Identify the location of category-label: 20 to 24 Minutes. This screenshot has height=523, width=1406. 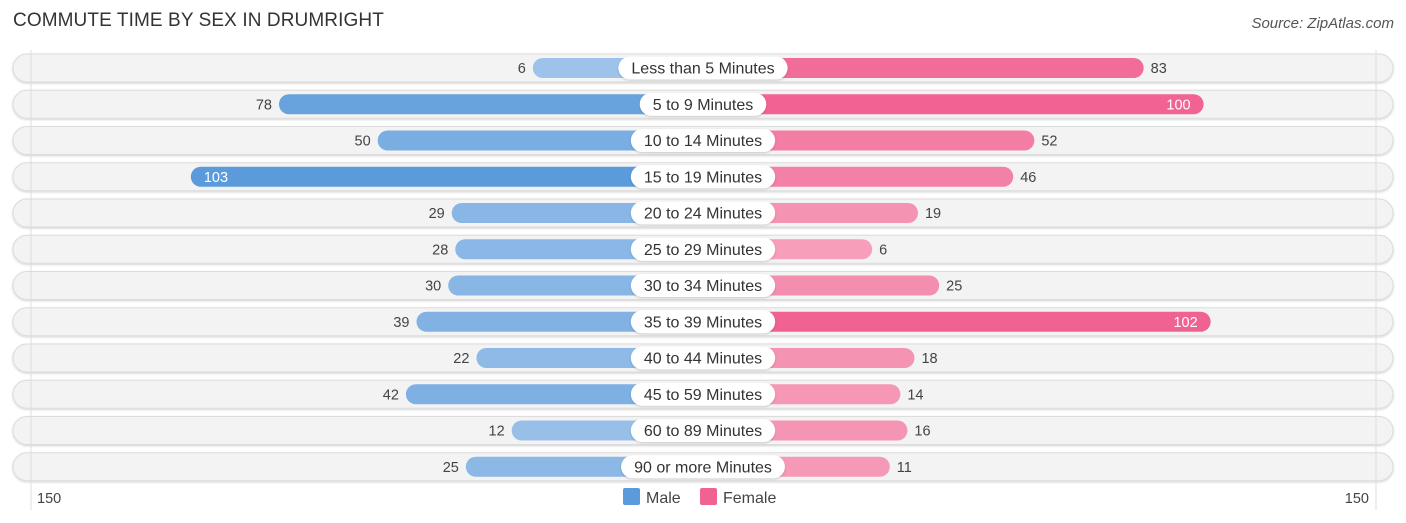
(703, 214).